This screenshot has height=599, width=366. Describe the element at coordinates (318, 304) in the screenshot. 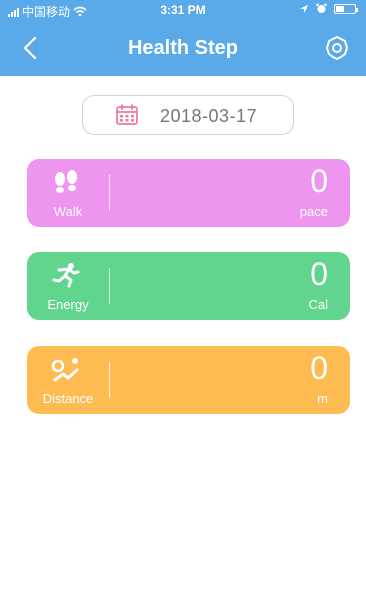

I see `energy-unit: Cal` at that location.